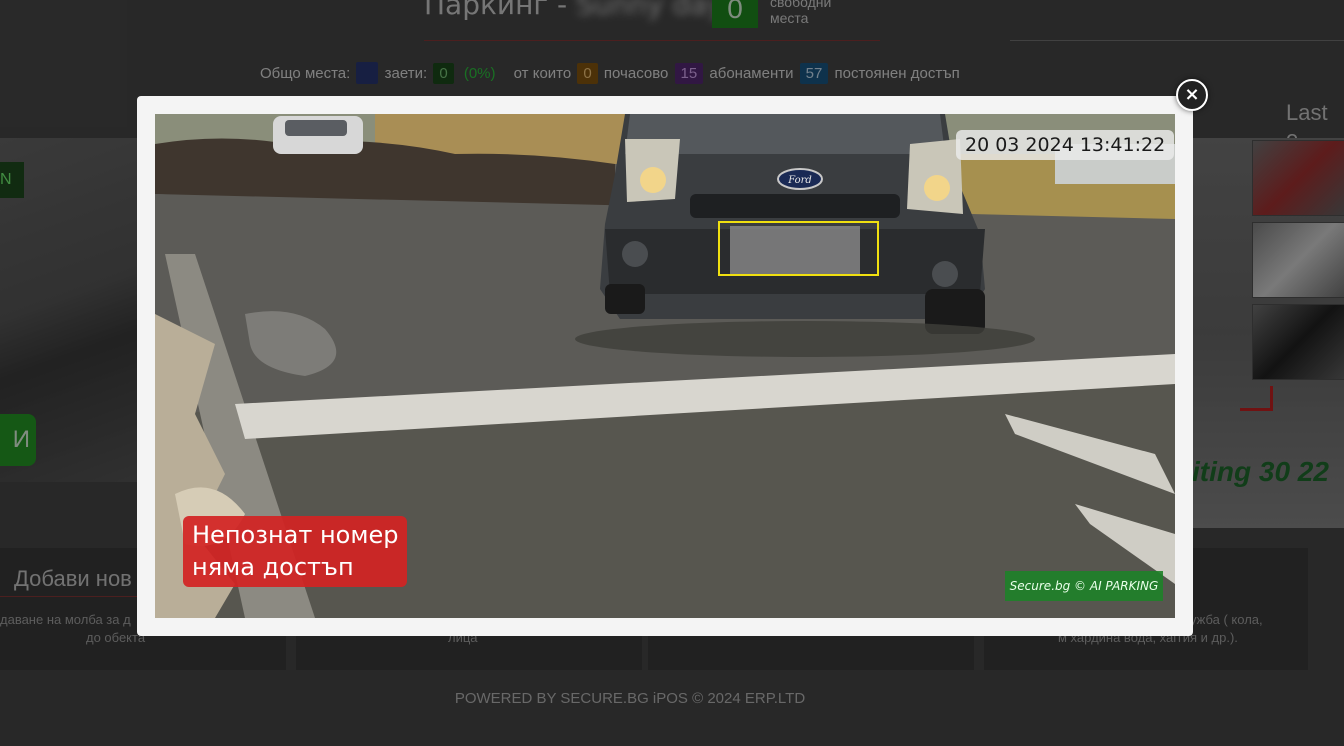  What do you see at coordinates (273, 567) in the screenshot?
I see `status-line-no-access: няма достъп` at bounding box center [273, 567].